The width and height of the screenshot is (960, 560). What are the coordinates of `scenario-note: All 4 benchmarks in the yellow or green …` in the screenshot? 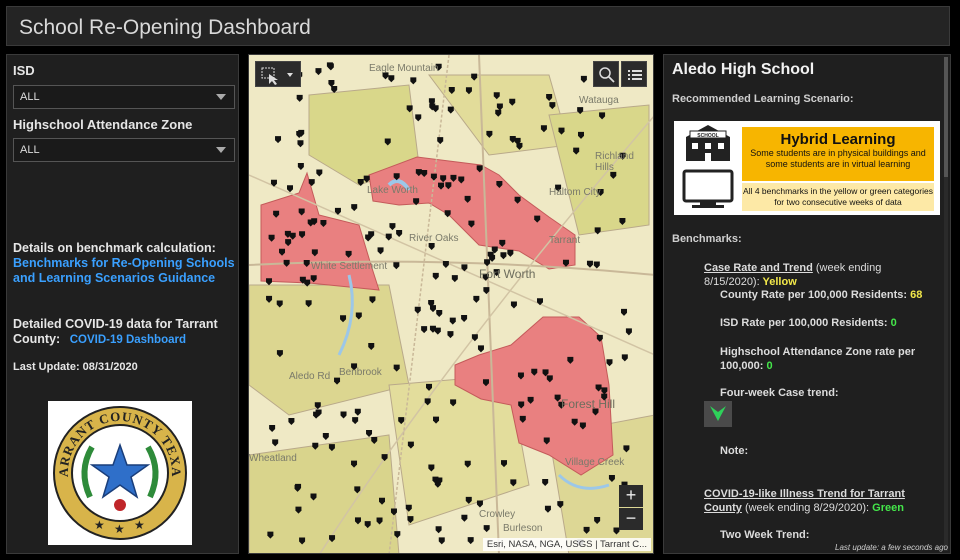 It's located at (838, 197).